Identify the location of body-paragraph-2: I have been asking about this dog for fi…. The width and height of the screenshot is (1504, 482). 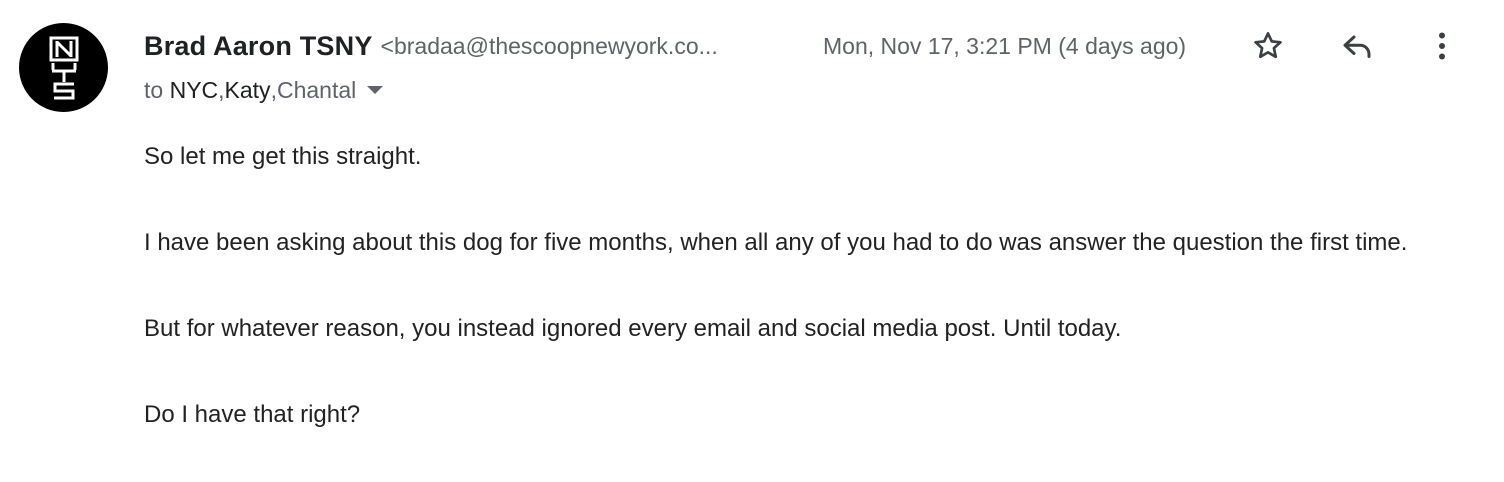
(776, 242).